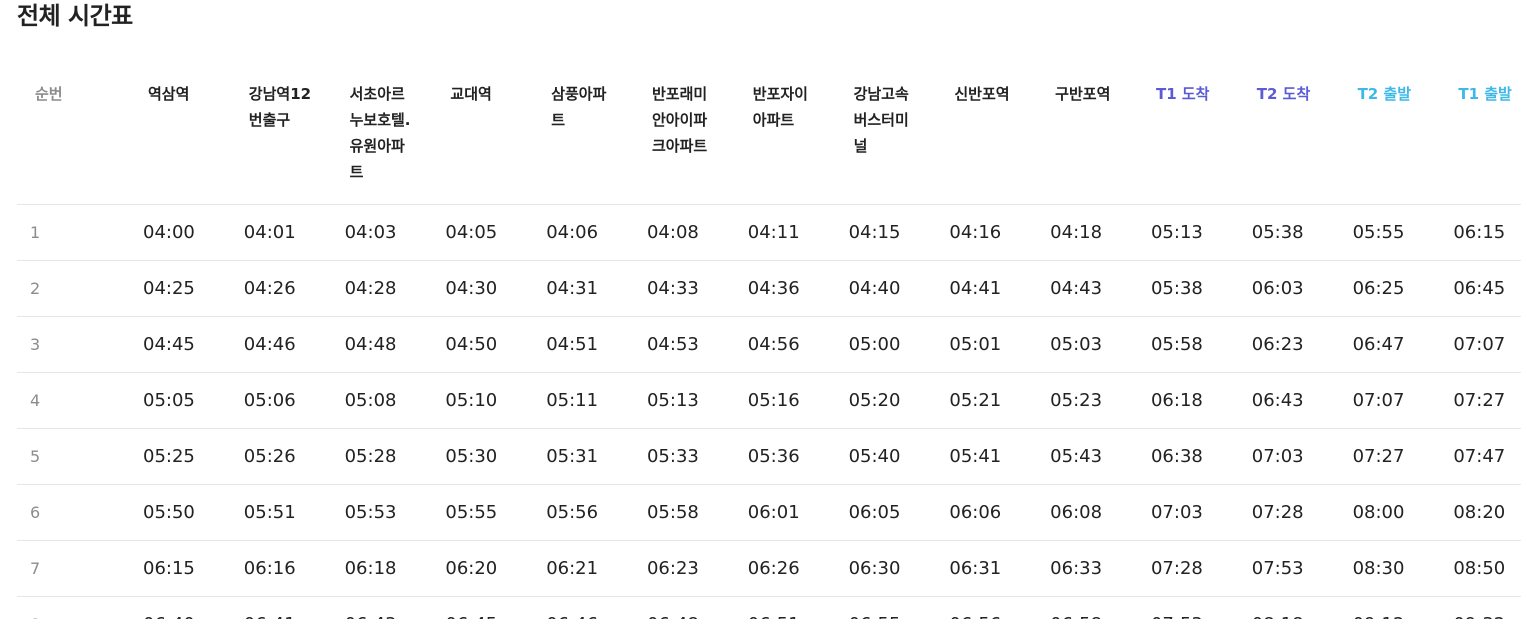 The width and height of the screenshot is (1521, 627). Describe the element at coordinates (382, 232) in the screenshot. I see `time-cell: 04:03` at that location.